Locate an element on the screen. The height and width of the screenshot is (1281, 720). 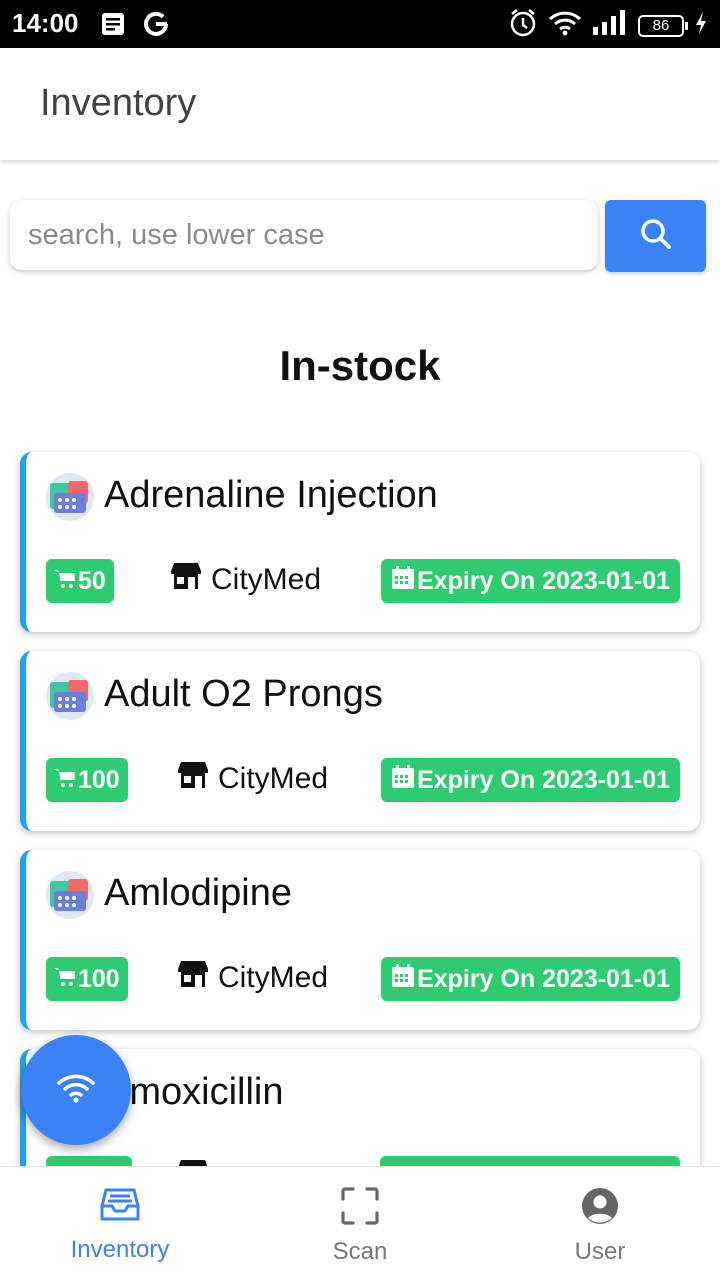
status-left-icons is located at coordinates (135, 26).